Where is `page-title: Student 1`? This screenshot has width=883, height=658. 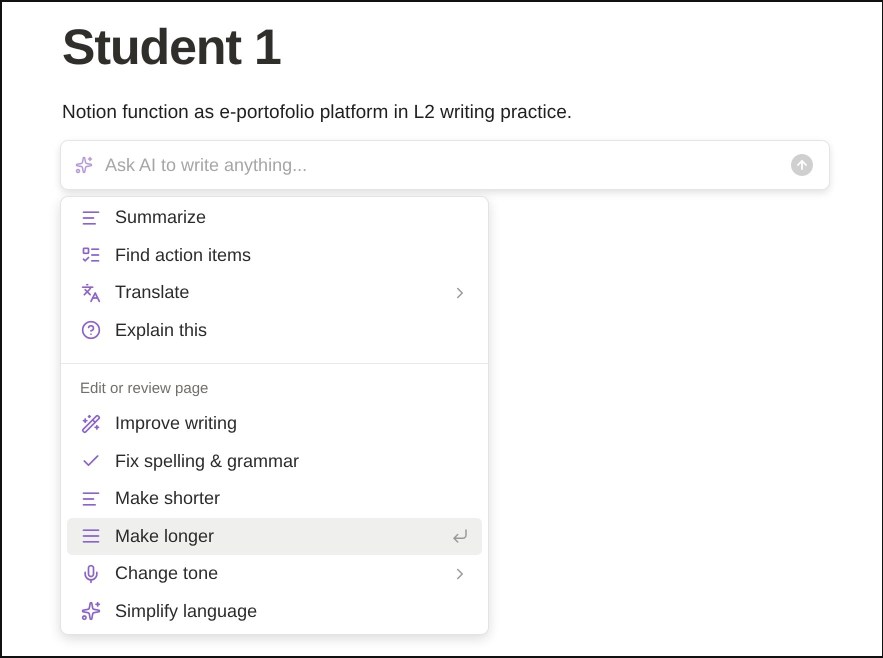
page-title: Student 1 is located at coordinates (172, 47).